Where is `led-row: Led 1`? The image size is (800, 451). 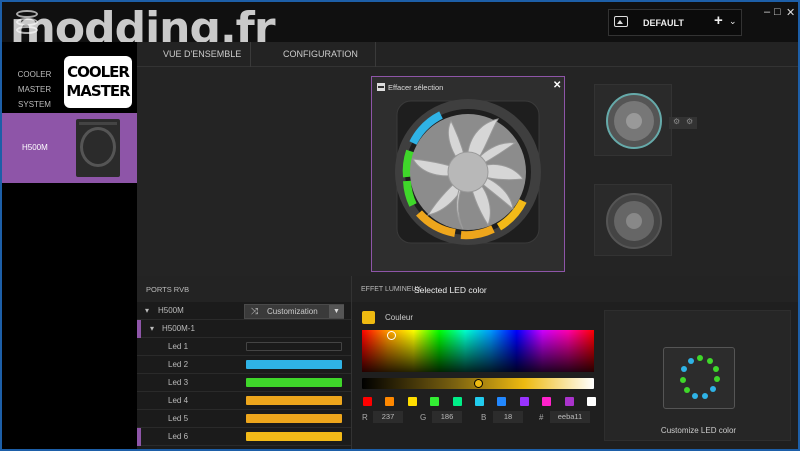 led-row: Led 1 is located at coordinates (244, 347).